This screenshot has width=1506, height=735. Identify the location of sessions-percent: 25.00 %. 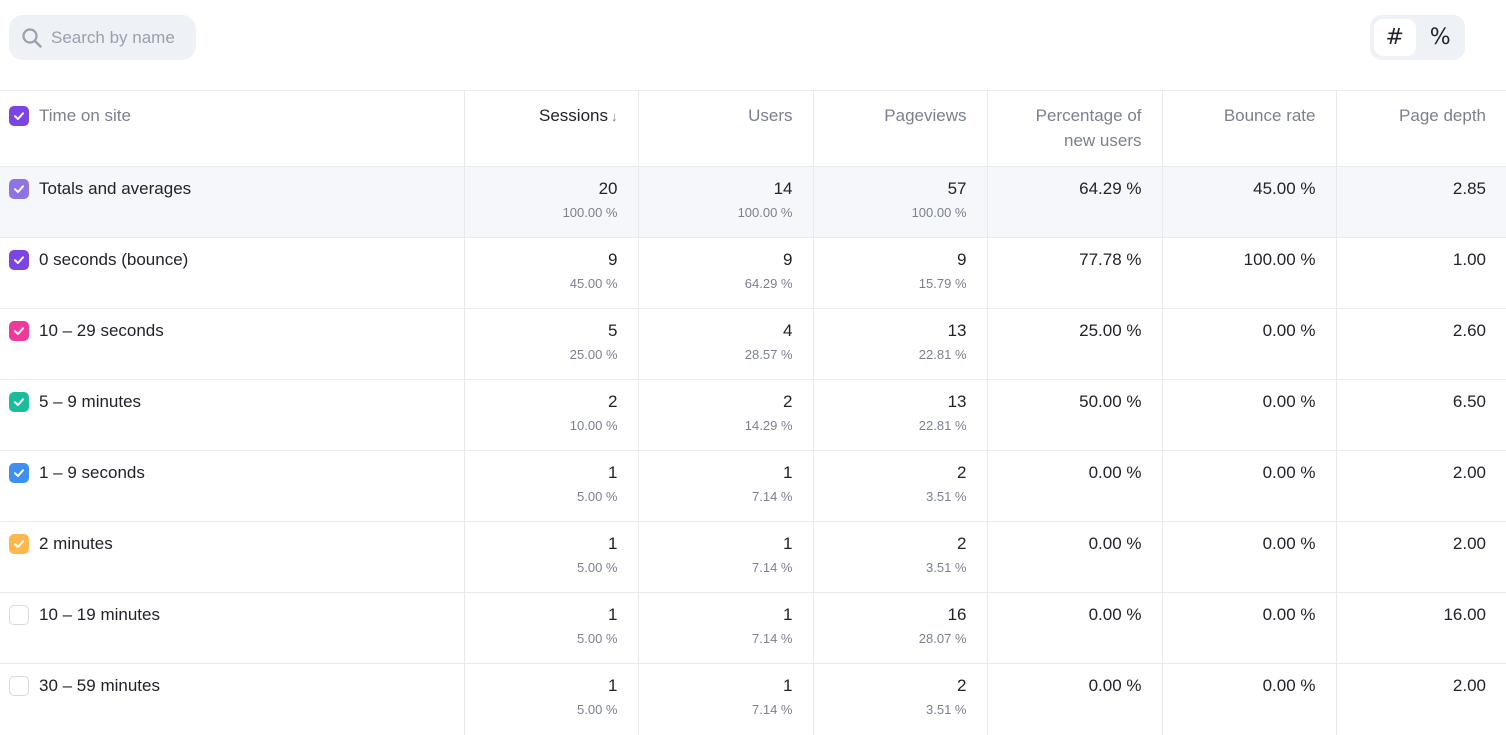
(593, 354).